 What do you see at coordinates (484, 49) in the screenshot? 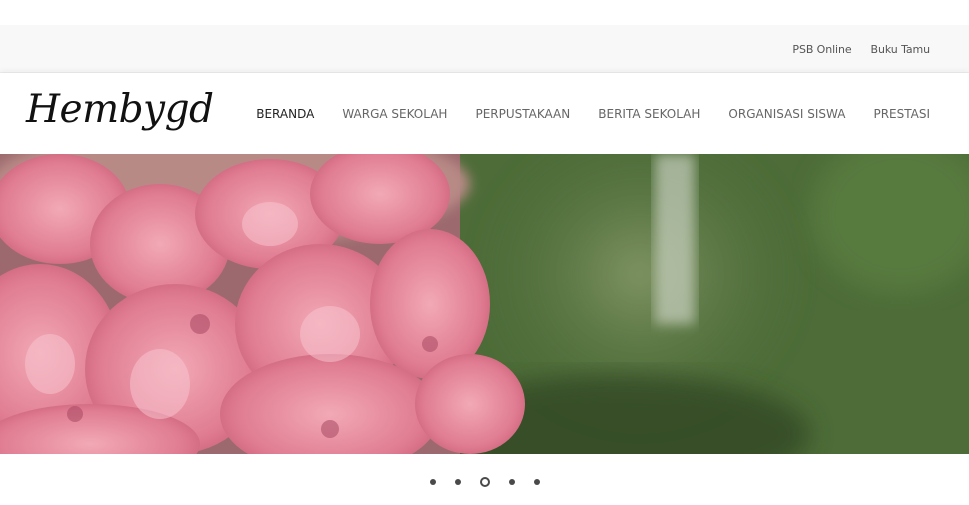
I see `top-bar: PSB Online Buku Tamu` at bounding box center [484, 49].